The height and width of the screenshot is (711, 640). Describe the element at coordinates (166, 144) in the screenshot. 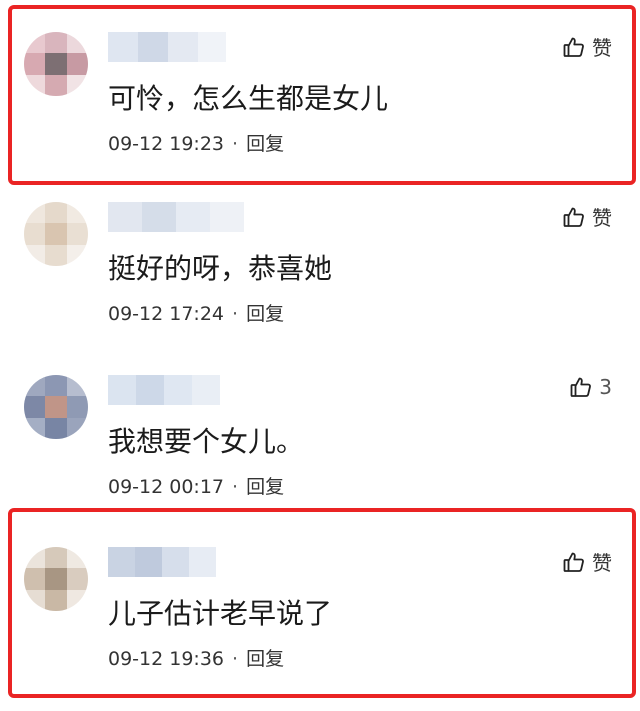

I see `comment-time: 09-12 19:23` at that location.